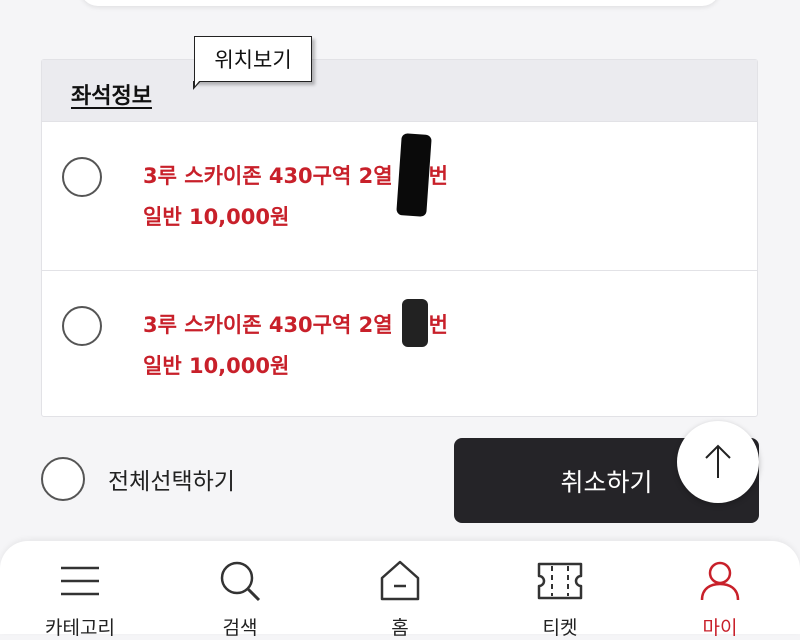 The width and height of the screenshot is (800, 640). I want to click on nav-item-my: 마이, so click(720, 590).